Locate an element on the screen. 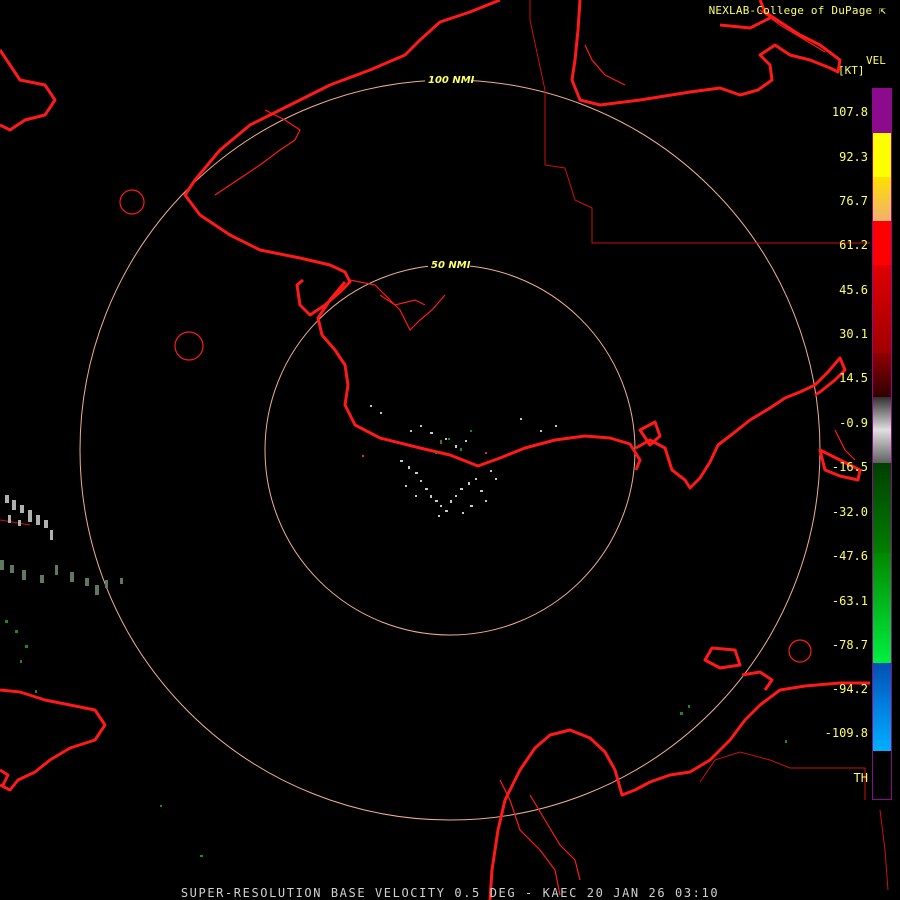 The height and width of the screenshot is (900, 900). ring-label-100nmi: 100 NMI is located at coordinates (451, 80).